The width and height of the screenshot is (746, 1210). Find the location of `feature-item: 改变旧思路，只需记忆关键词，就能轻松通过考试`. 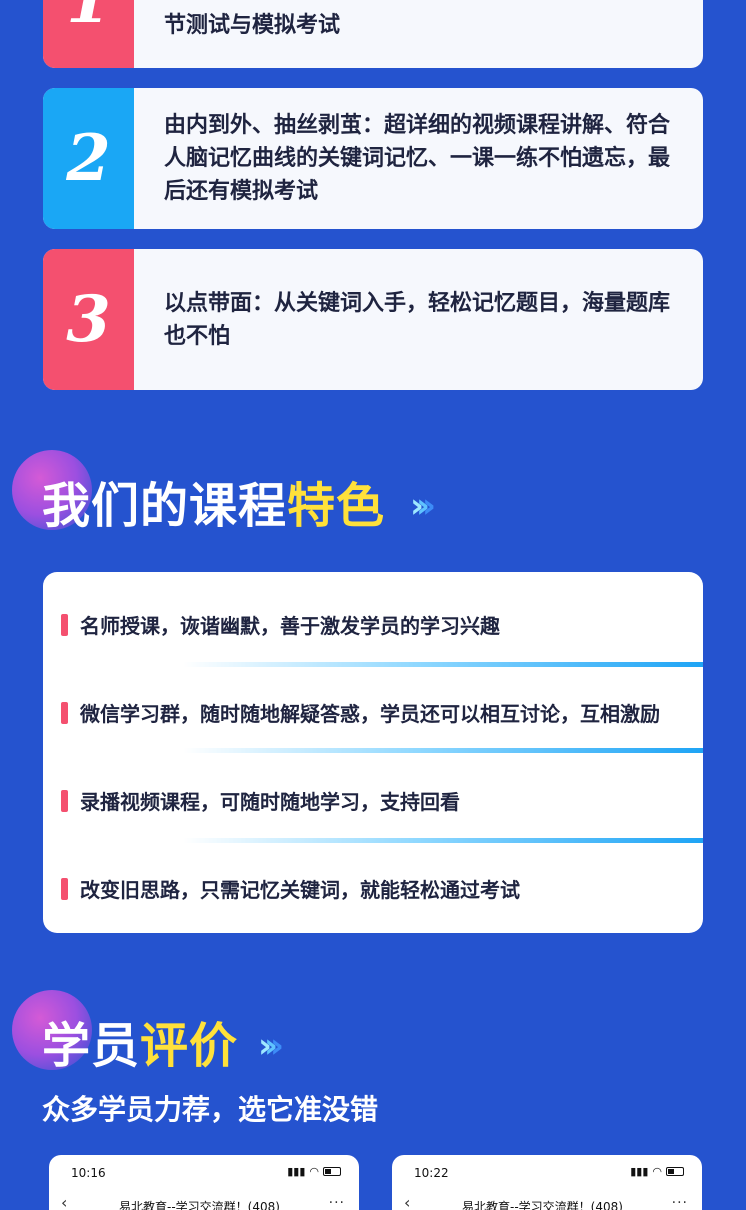

feature-item: 改变旧思路，只需记忆关键词，就能轻松通过考试 is located at coordinates (290, 888).